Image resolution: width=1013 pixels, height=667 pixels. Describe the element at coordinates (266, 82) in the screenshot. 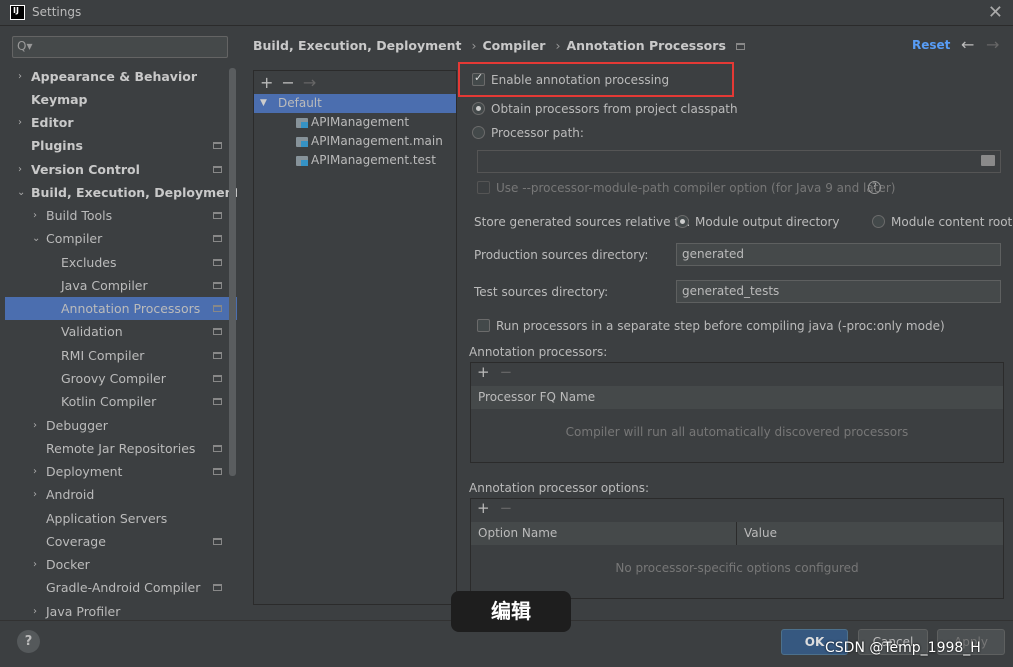

I see `add-profile-icon: +` at that location.